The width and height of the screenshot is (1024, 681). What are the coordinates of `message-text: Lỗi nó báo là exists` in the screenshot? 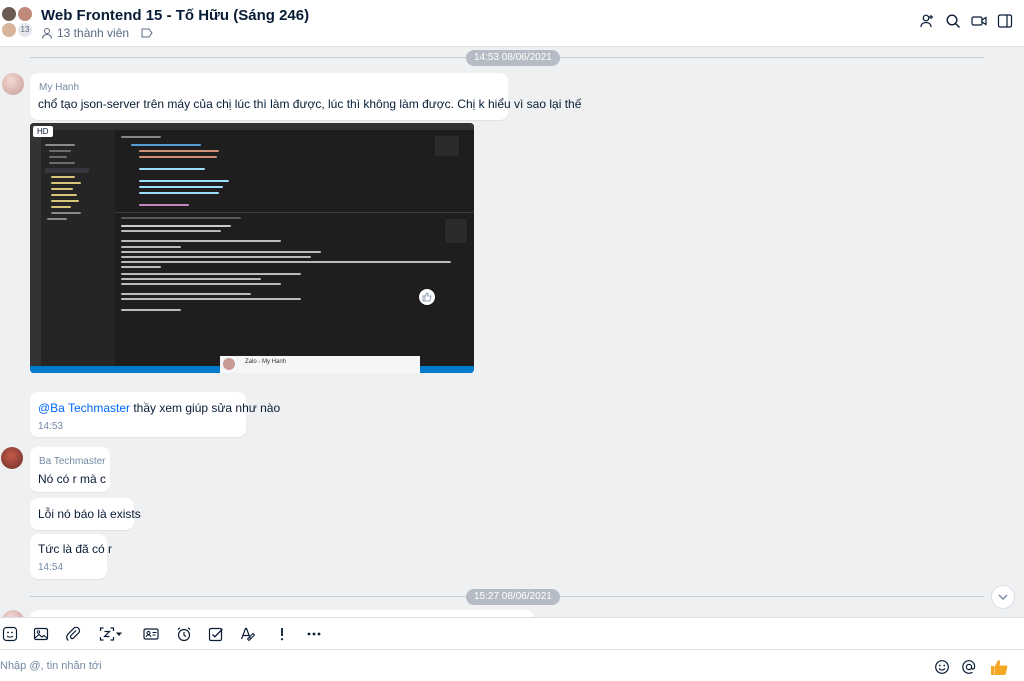 It's located at (89, 514).